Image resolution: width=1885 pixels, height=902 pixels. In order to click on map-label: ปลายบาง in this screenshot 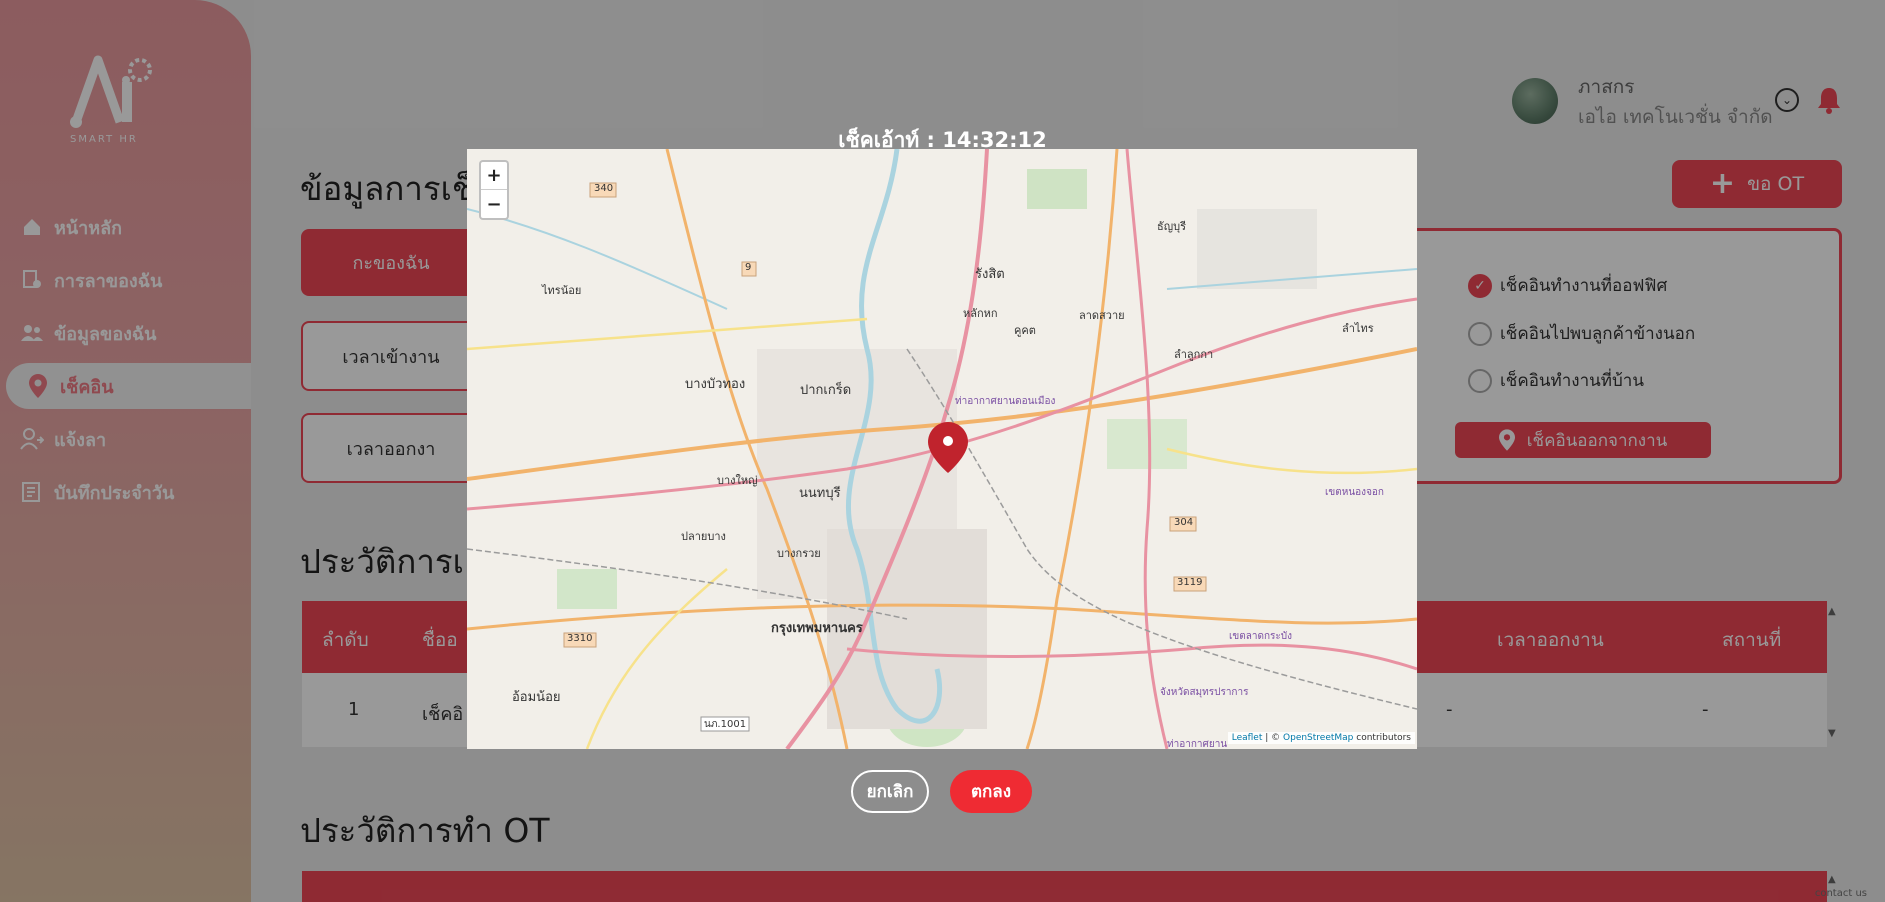, I will do `click(703, 536)`.